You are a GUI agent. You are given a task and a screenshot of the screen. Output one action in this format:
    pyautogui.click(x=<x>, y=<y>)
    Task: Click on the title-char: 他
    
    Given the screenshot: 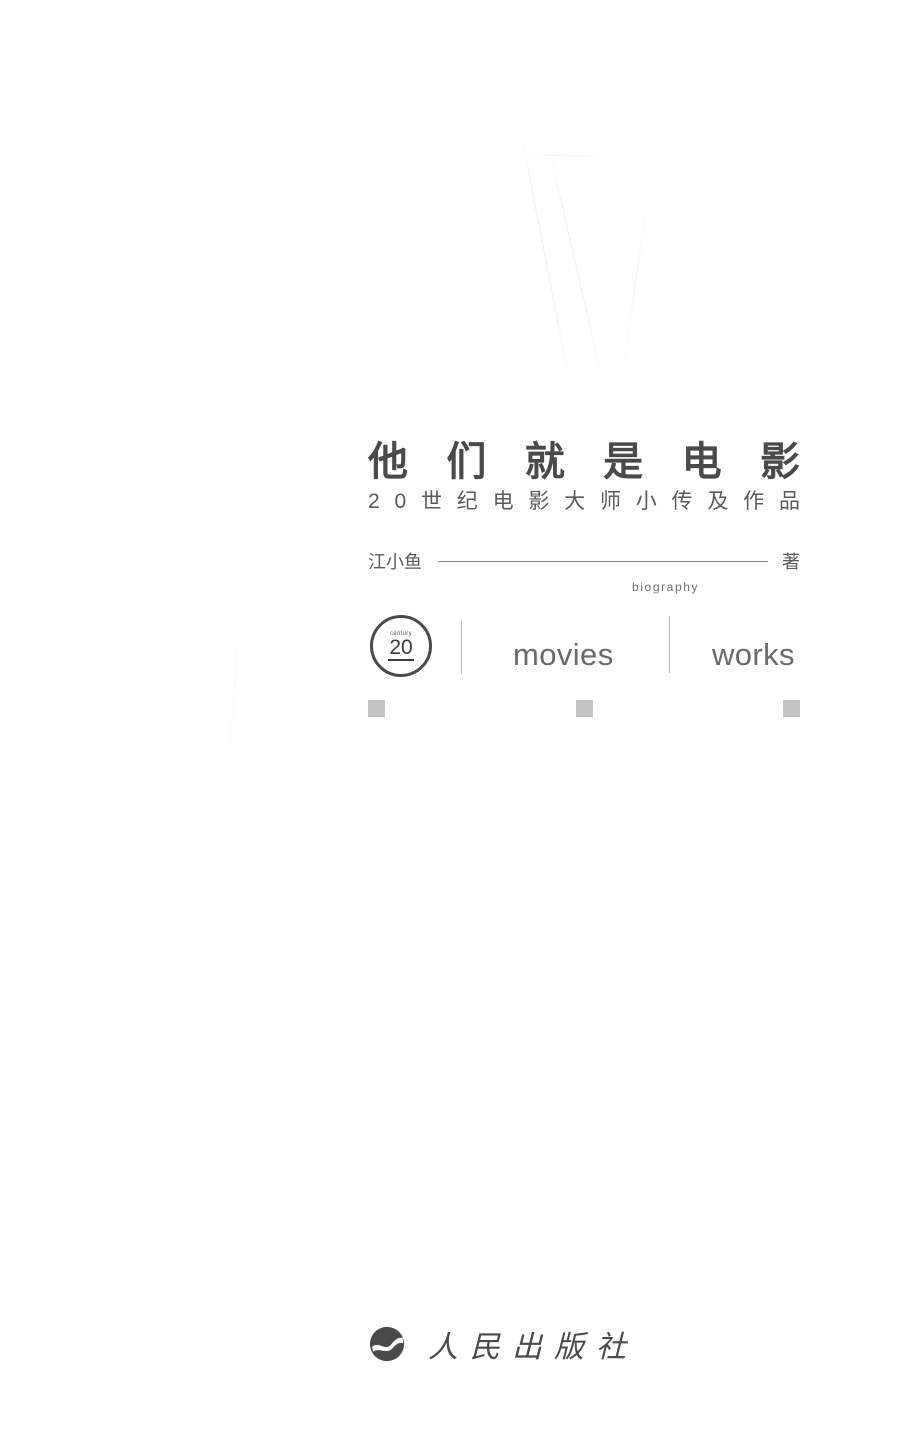 What is the action you would take?
    pyautogui.click(x=388, y=462)
    